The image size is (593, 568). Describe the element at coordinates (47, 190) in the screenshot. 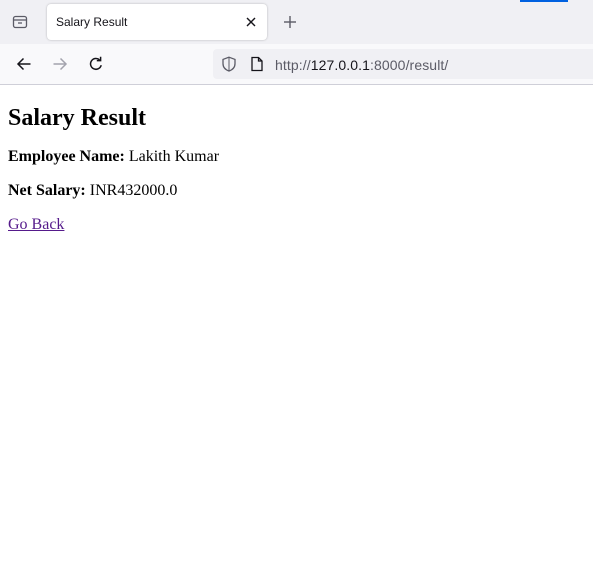

I see `net-salary-label: Net Salary:` at that location.